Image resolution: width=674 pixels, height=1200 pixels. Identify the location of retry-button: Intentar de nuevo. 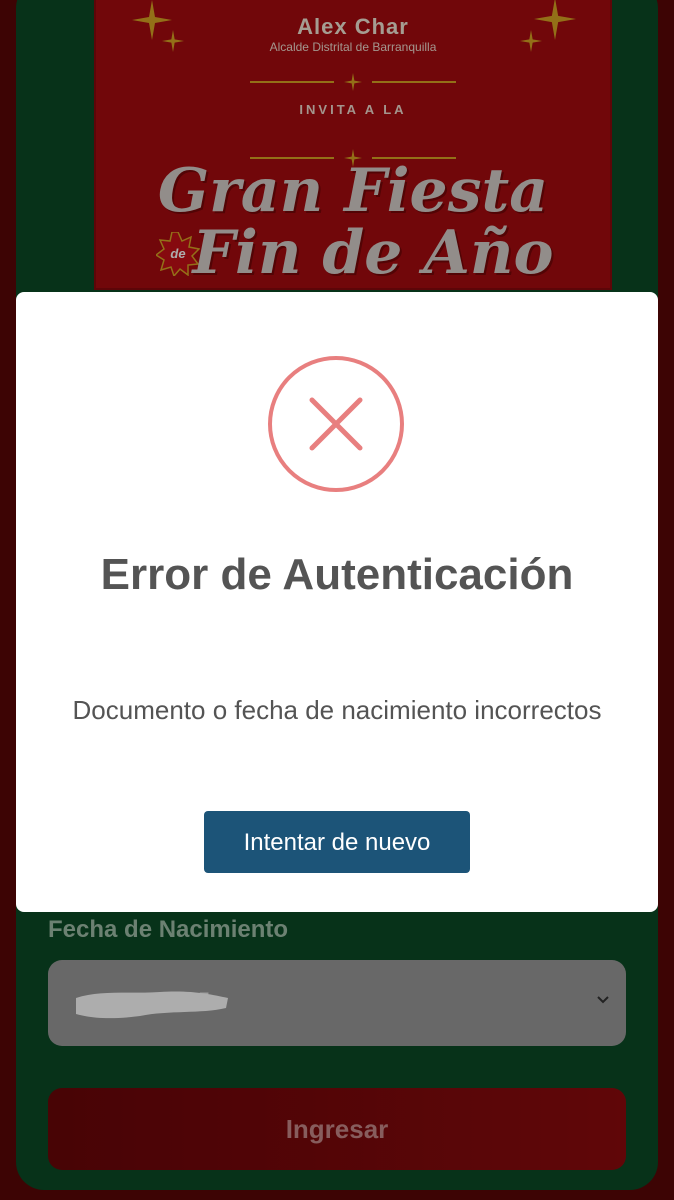
(337, 842).